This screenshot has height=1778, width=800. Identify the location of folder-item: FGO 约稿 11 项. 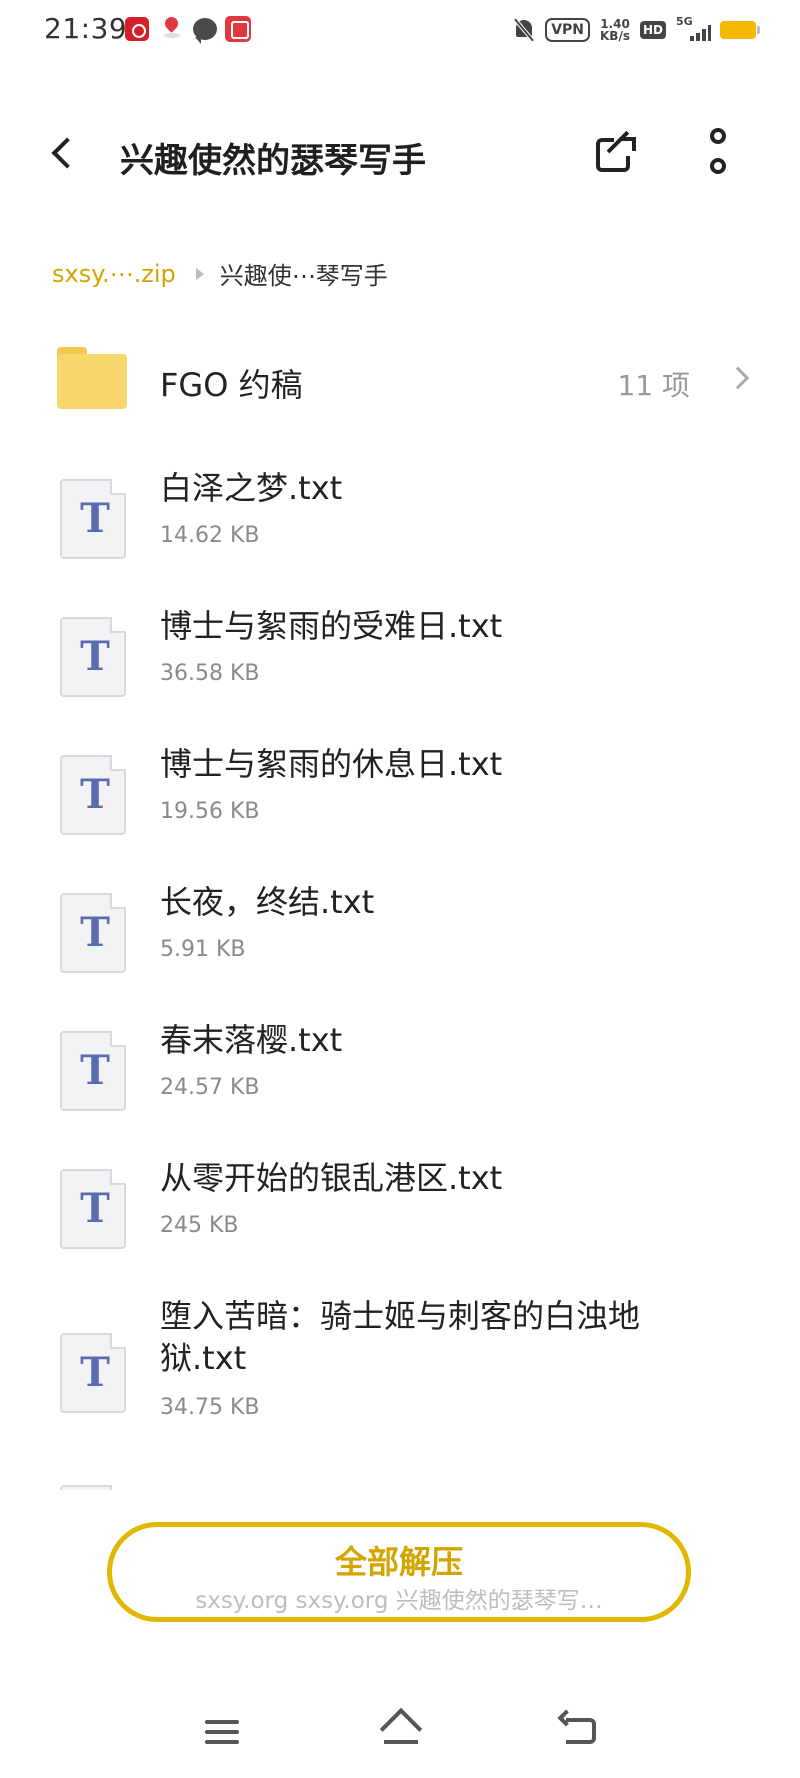
(400, 380).